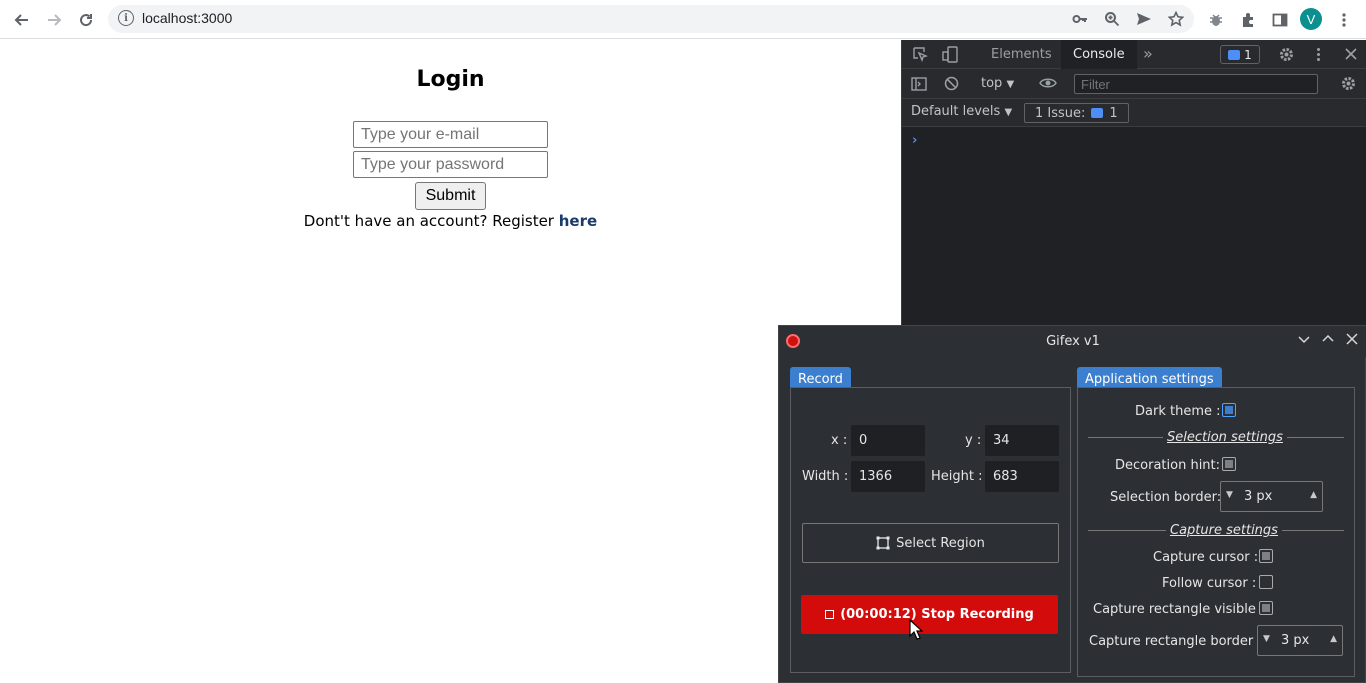 Image resolution: width=1366 pixels, height=683 pixels. What do you see at coordinates (1175, 641) in the screenshot?
I see `capture-rect-border-label: Capture rectangle border :` at bounding box center [1175, 641].